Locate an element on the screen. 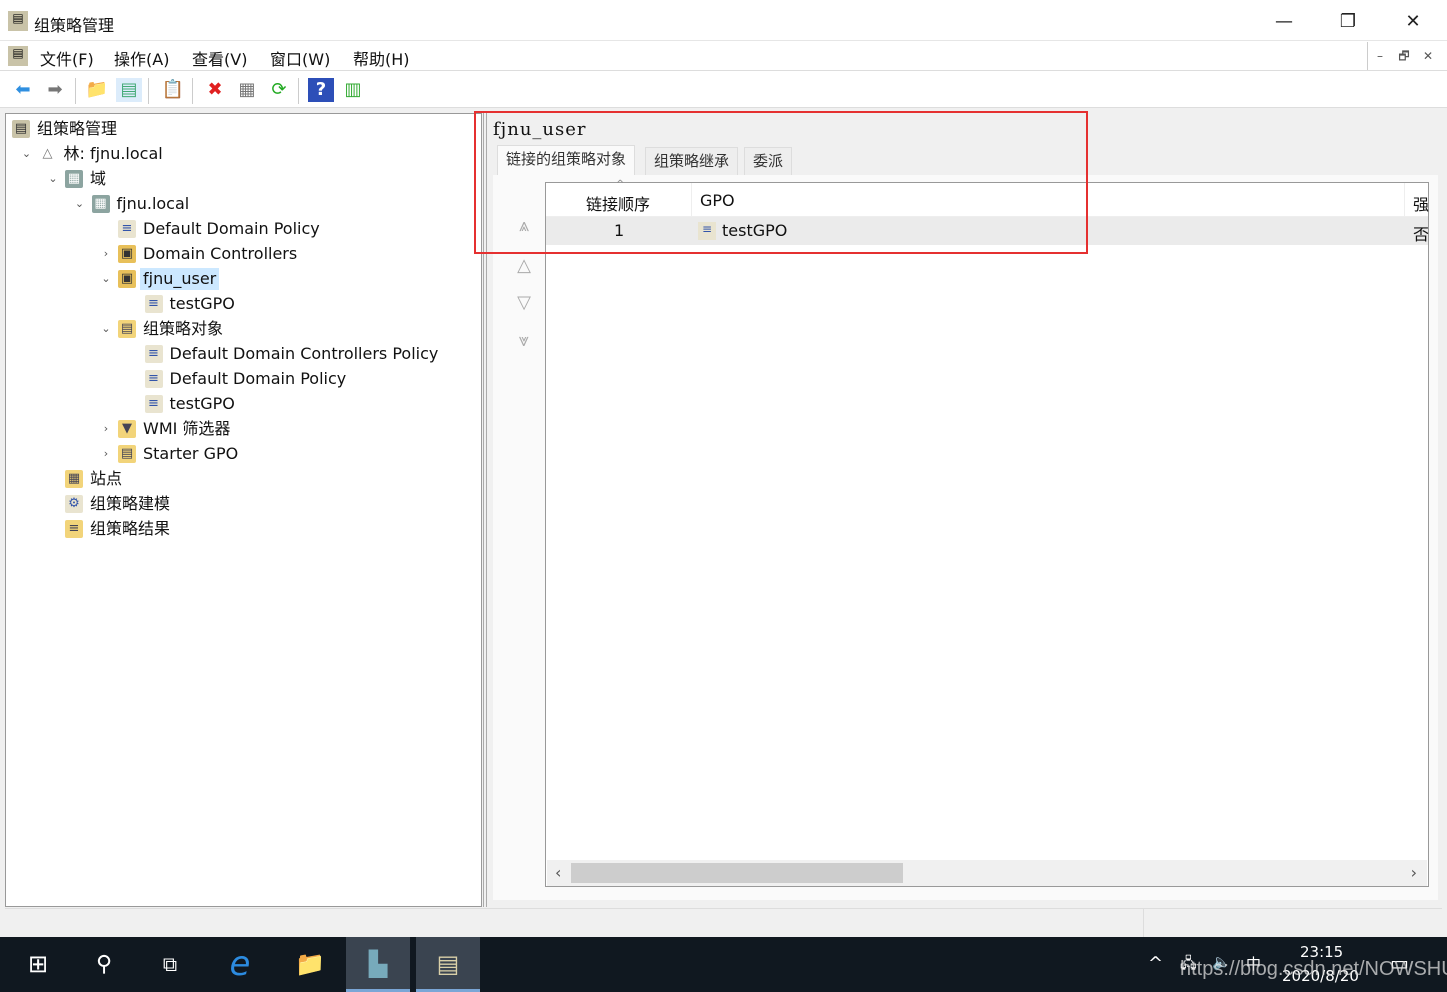  tree-node: ⚙ 组策略建模 is located at coordinates (241, 504).